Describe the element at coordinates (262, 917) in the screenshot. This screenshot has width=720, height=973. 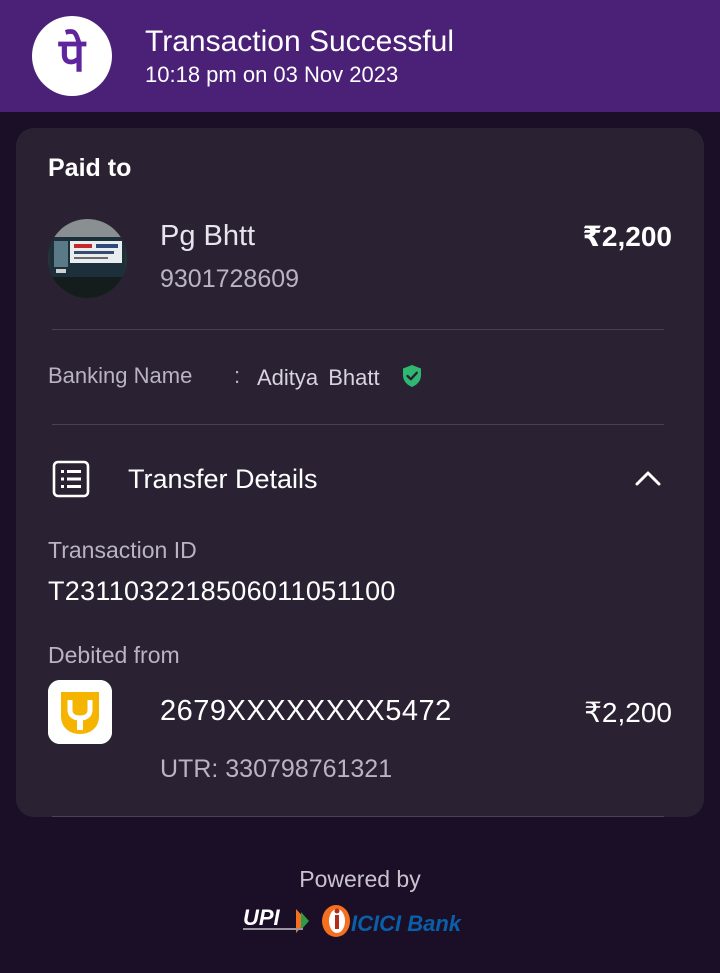
I see `upi-logo-text: UPI` at that location.